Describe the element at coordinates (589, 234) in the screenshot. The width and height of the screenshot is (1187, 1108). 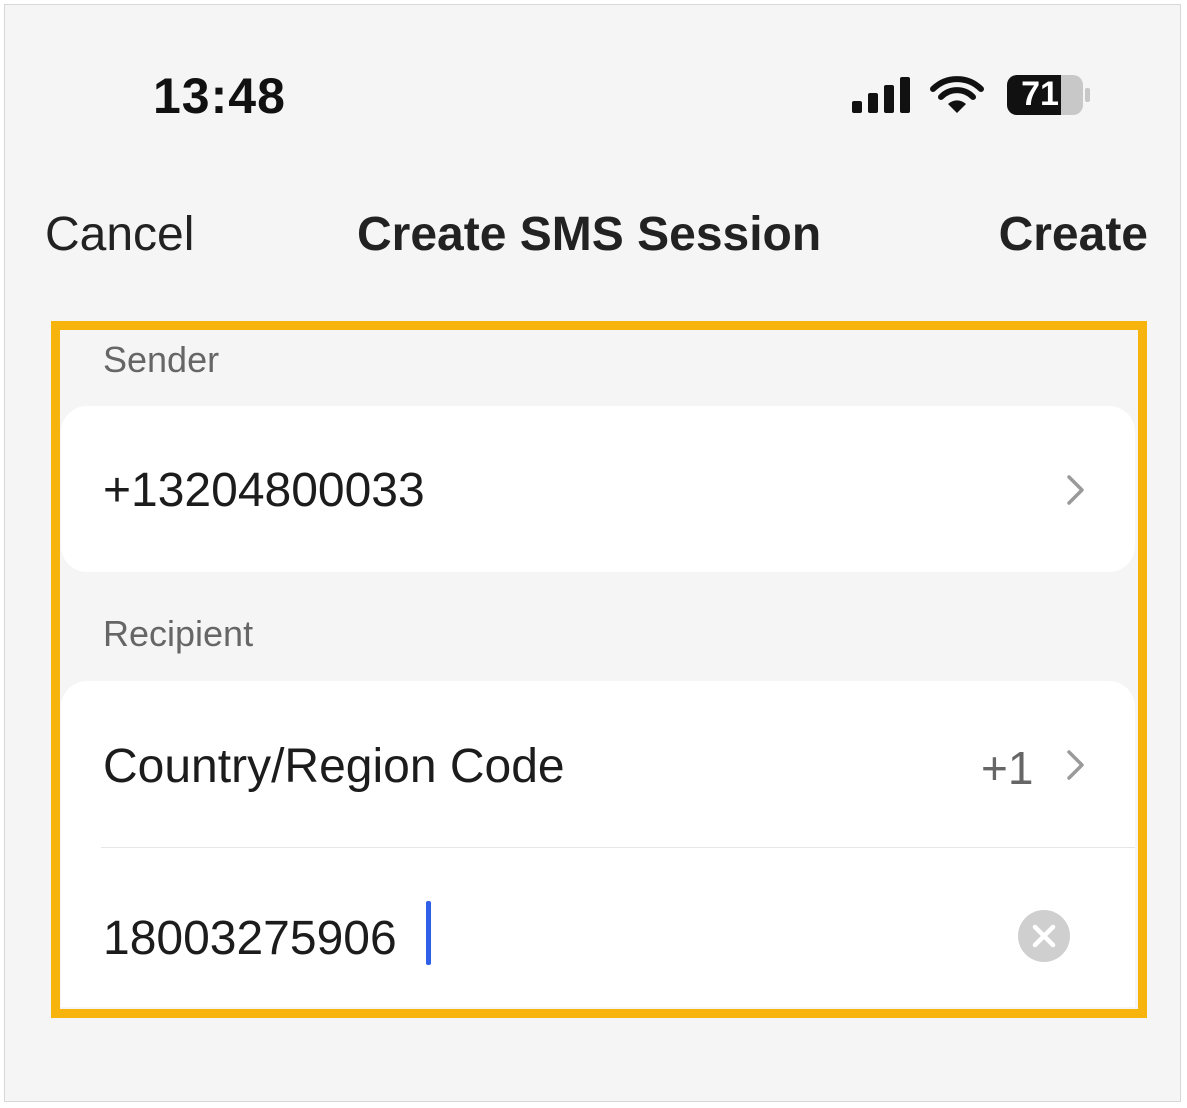
I see `page-title: Create SMS Session` at that location.